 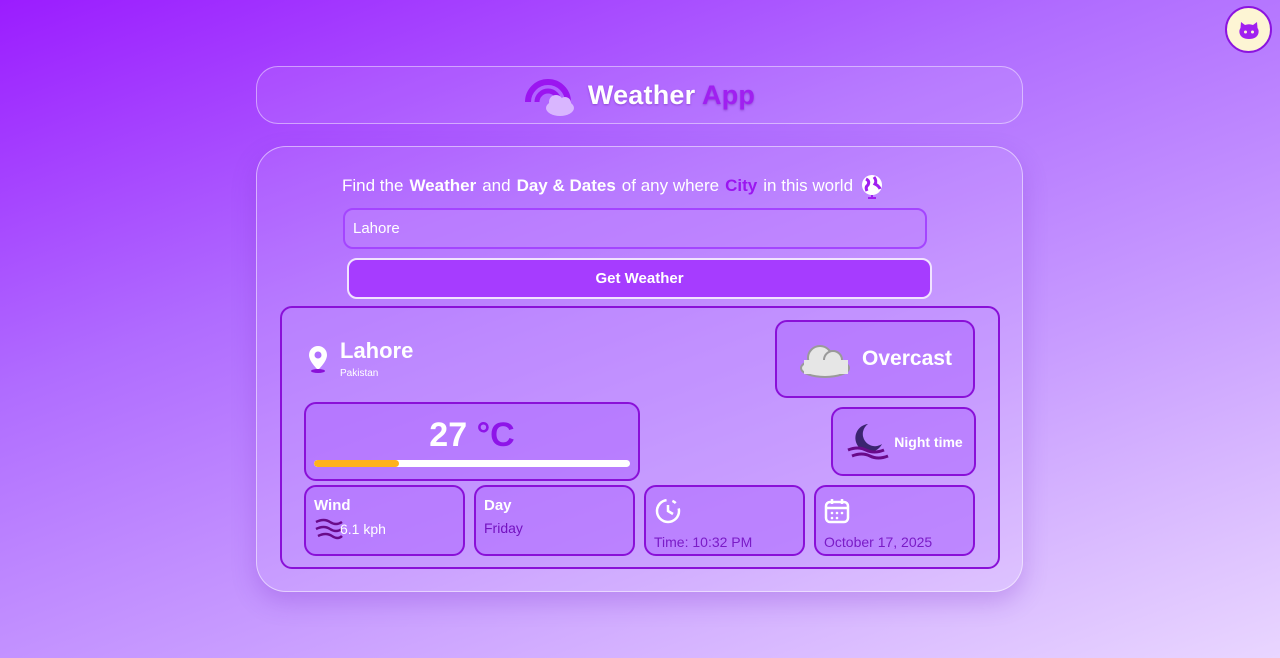 What do you see at coordinates (907, 358) in the screenshot?
I see `condition-text: Overcast` at bounding box center [907, 358].